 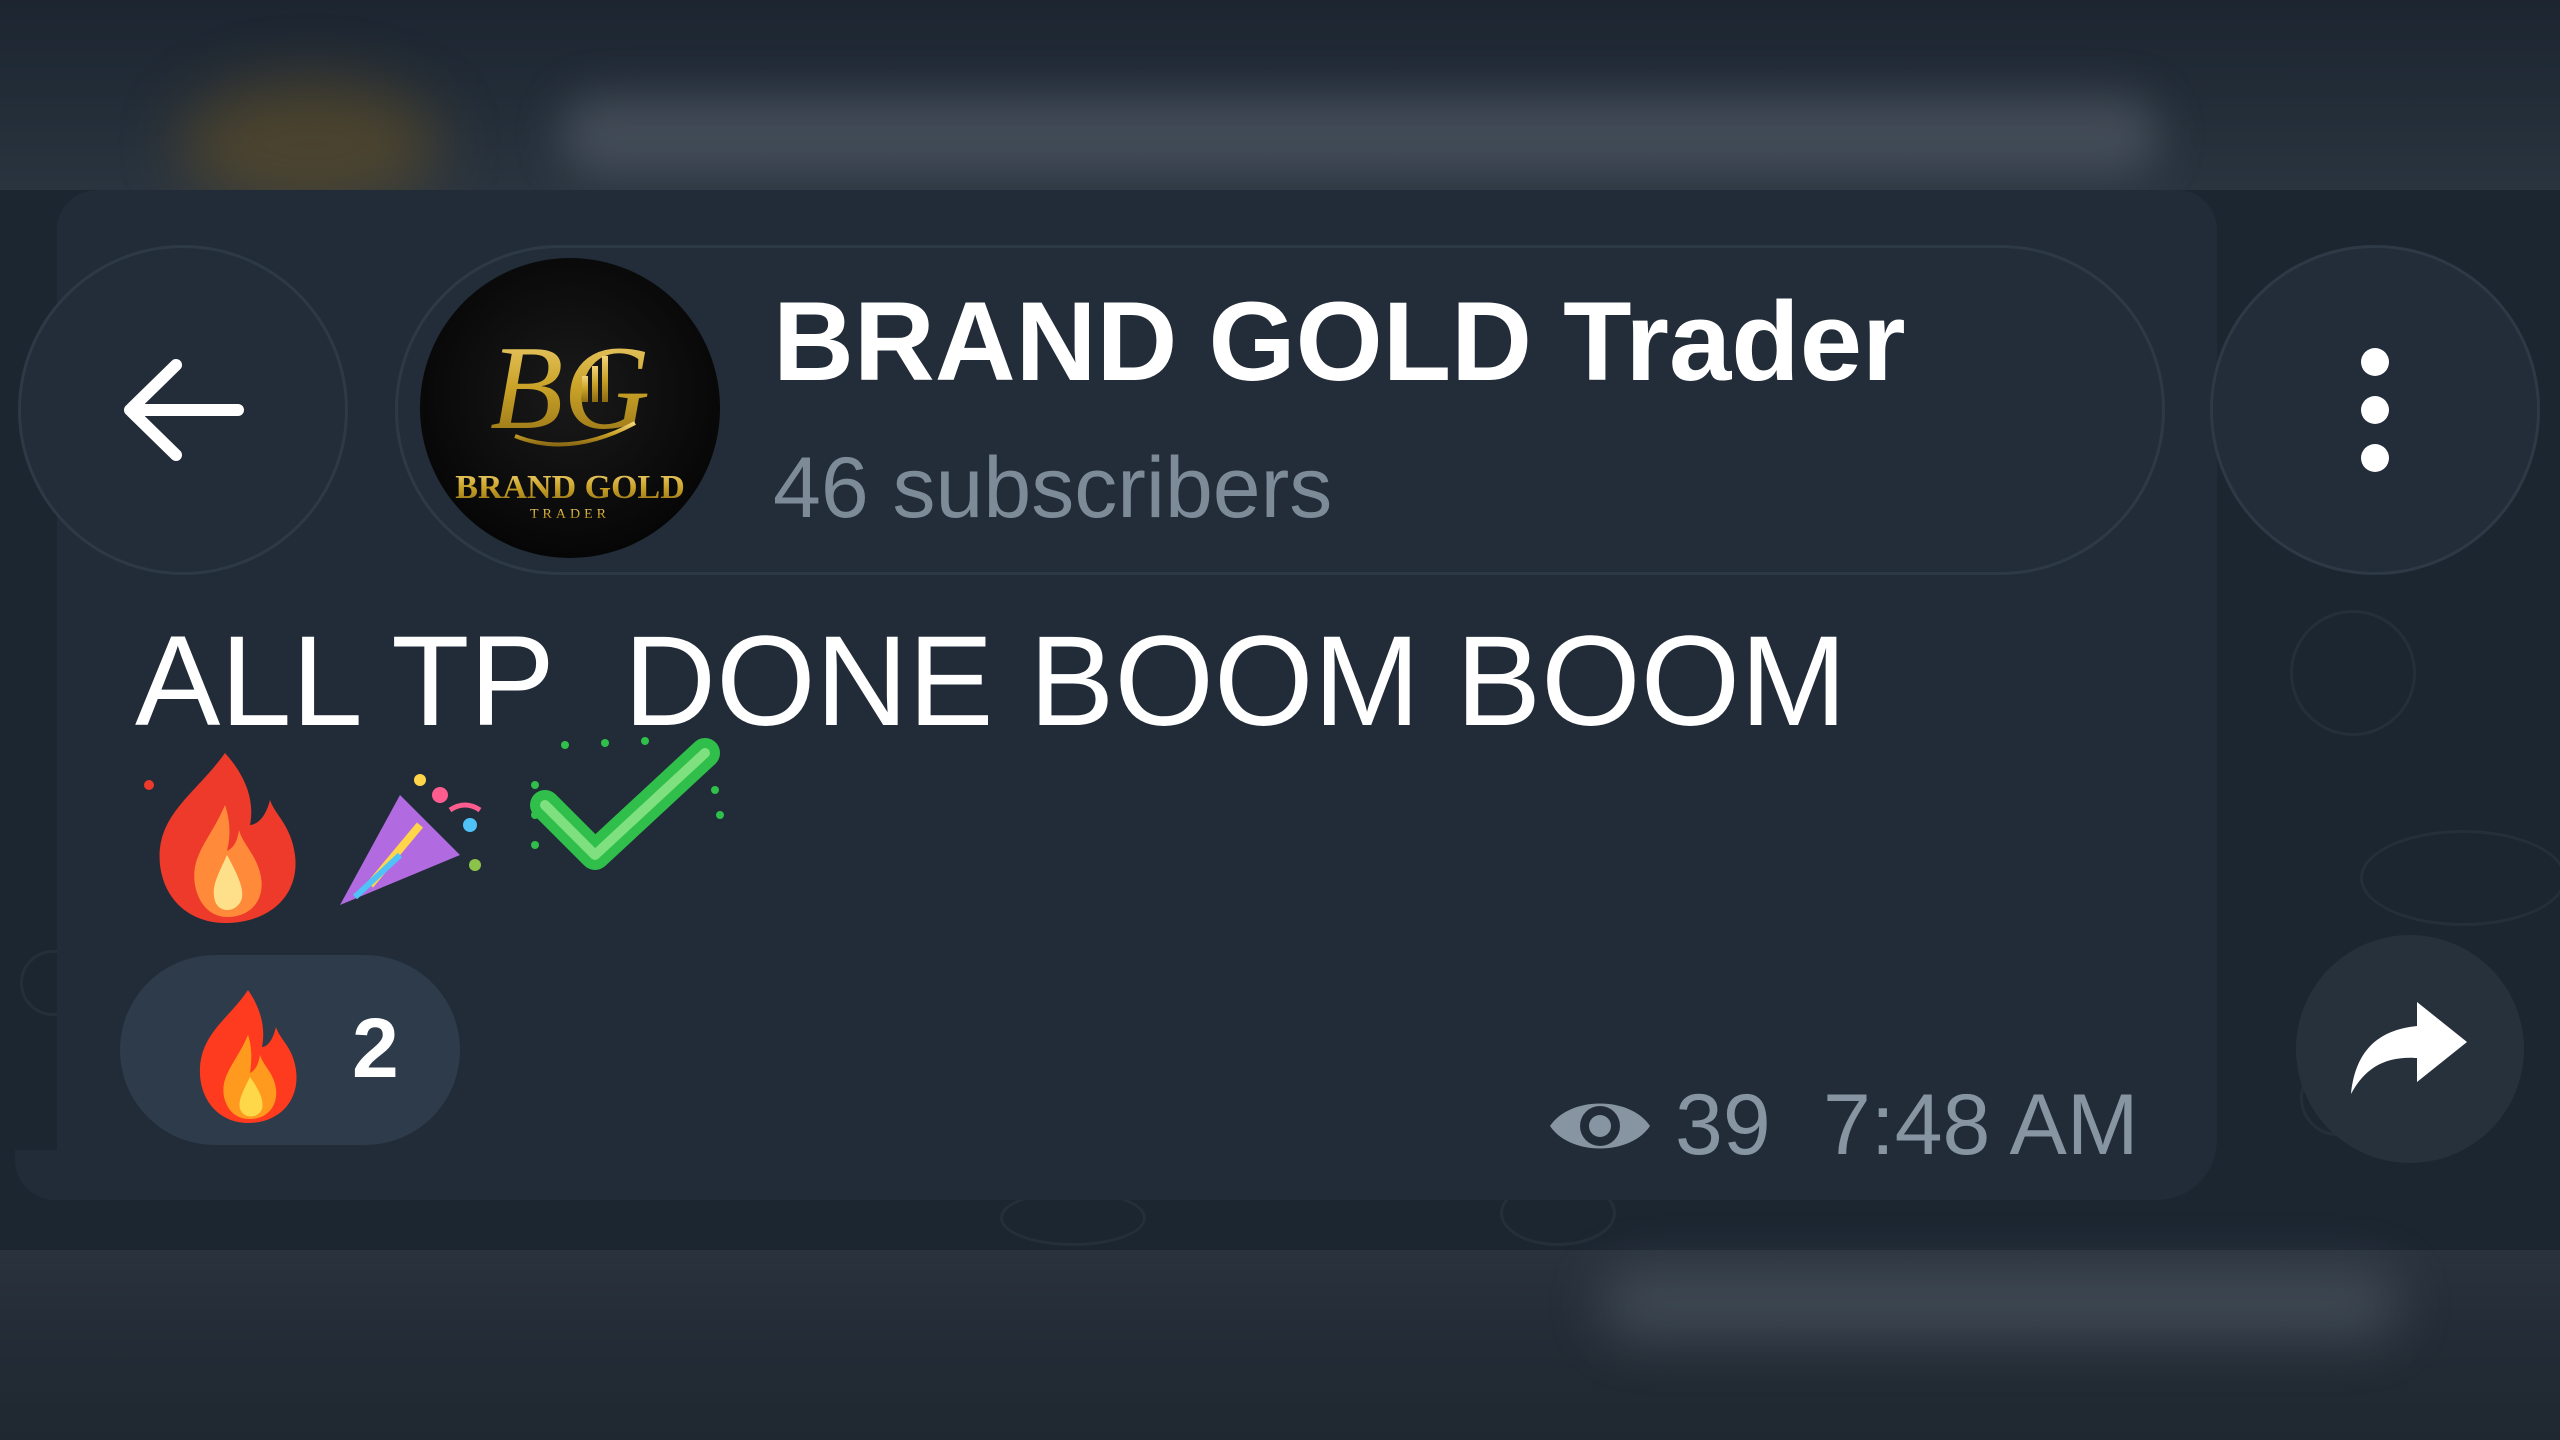 I want to click on message-emojis, so click(x=435, y=831).